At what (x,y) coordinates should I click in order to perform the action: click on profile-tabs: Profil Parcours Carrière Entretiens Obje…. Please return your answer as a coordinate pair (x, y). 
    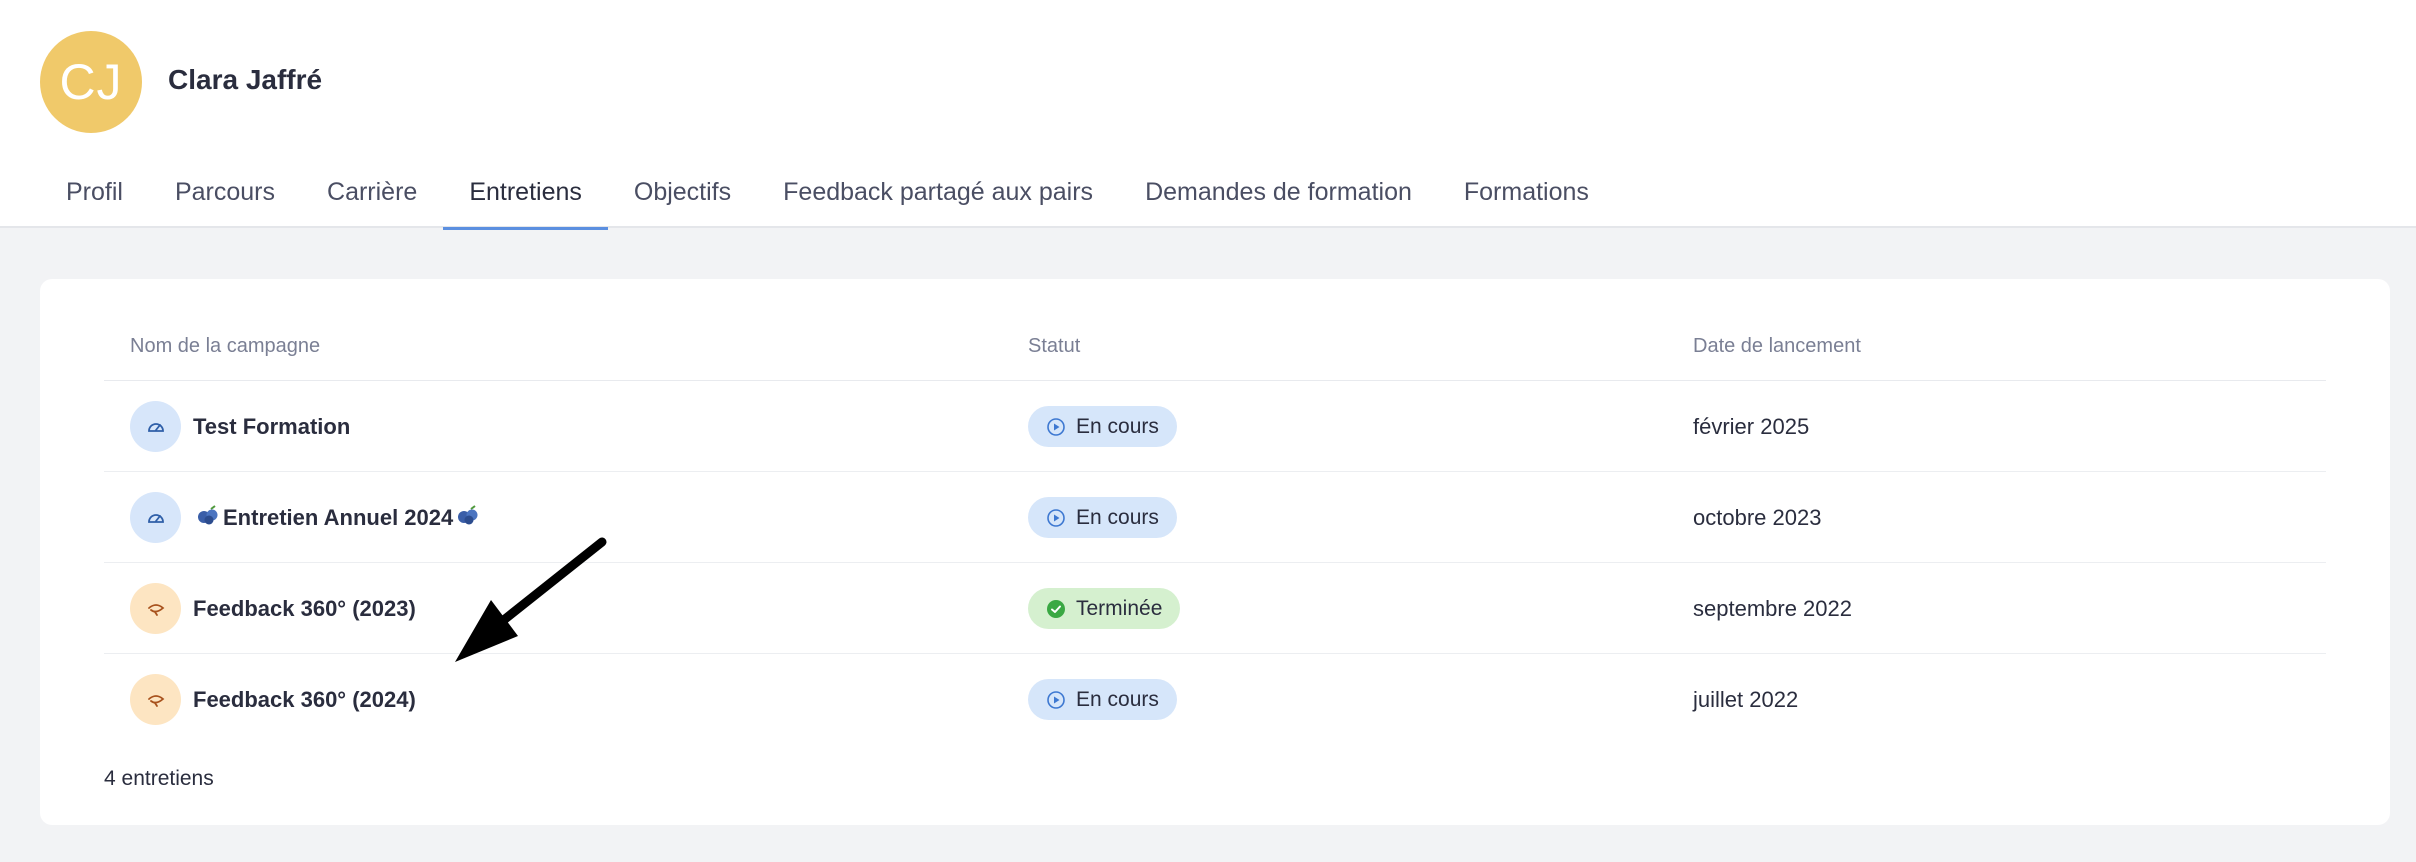
    Looking at the image, I should click on (827, 195).